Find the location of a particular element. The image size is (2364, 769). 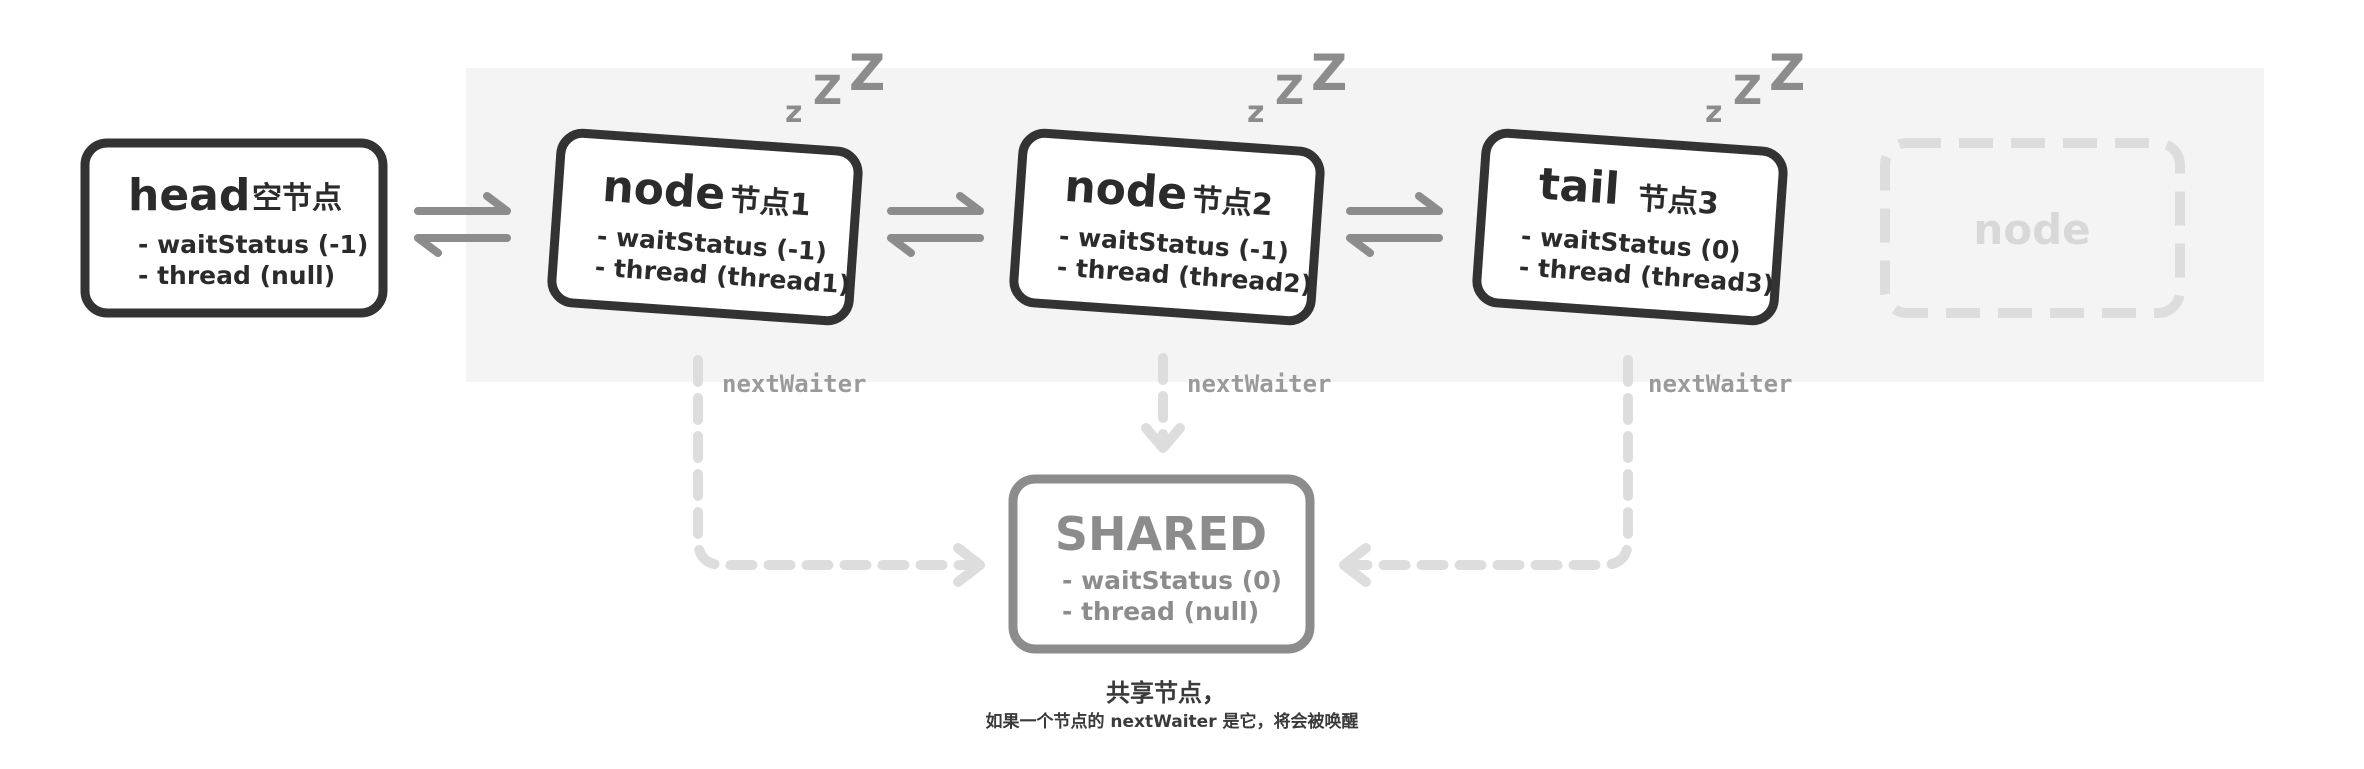

node1-title: node is located at coordinates (664, 190).